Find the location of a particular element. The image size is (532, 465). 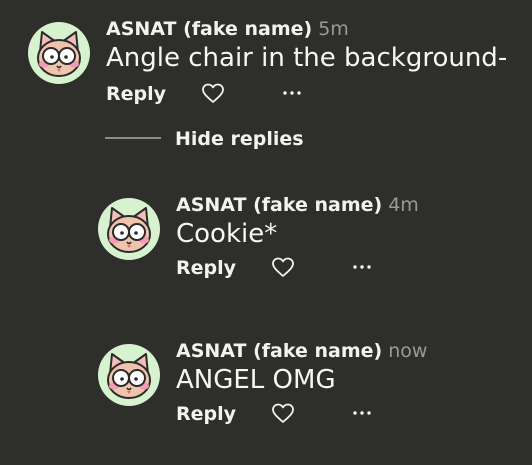

comment-header: ASNAT (fake name) 5m is located at coordinates (227, 29).